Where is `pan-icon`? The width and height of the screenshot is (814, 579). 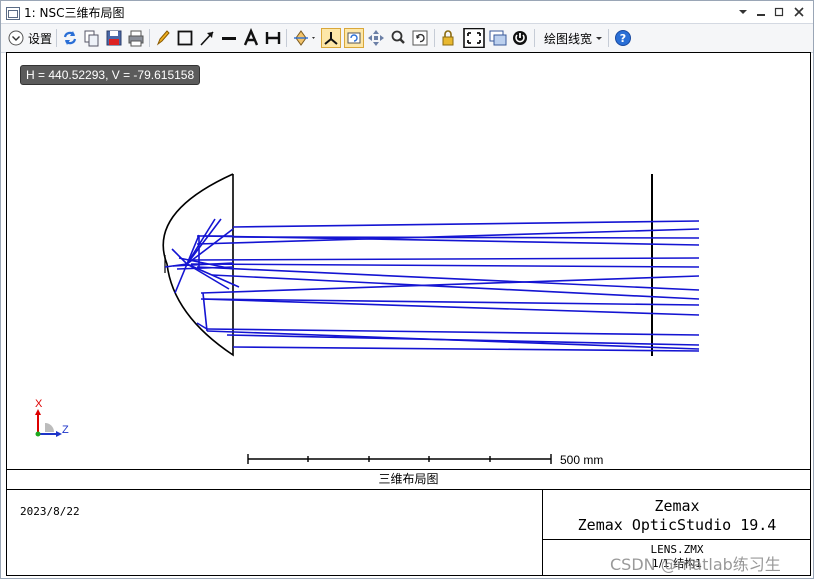 pan-icon is located at coordinates (376, 38).